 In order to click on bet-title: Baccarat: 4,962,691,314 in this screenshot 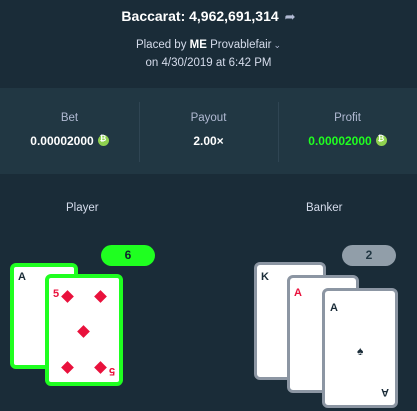, I will do `click(200, 16)`.